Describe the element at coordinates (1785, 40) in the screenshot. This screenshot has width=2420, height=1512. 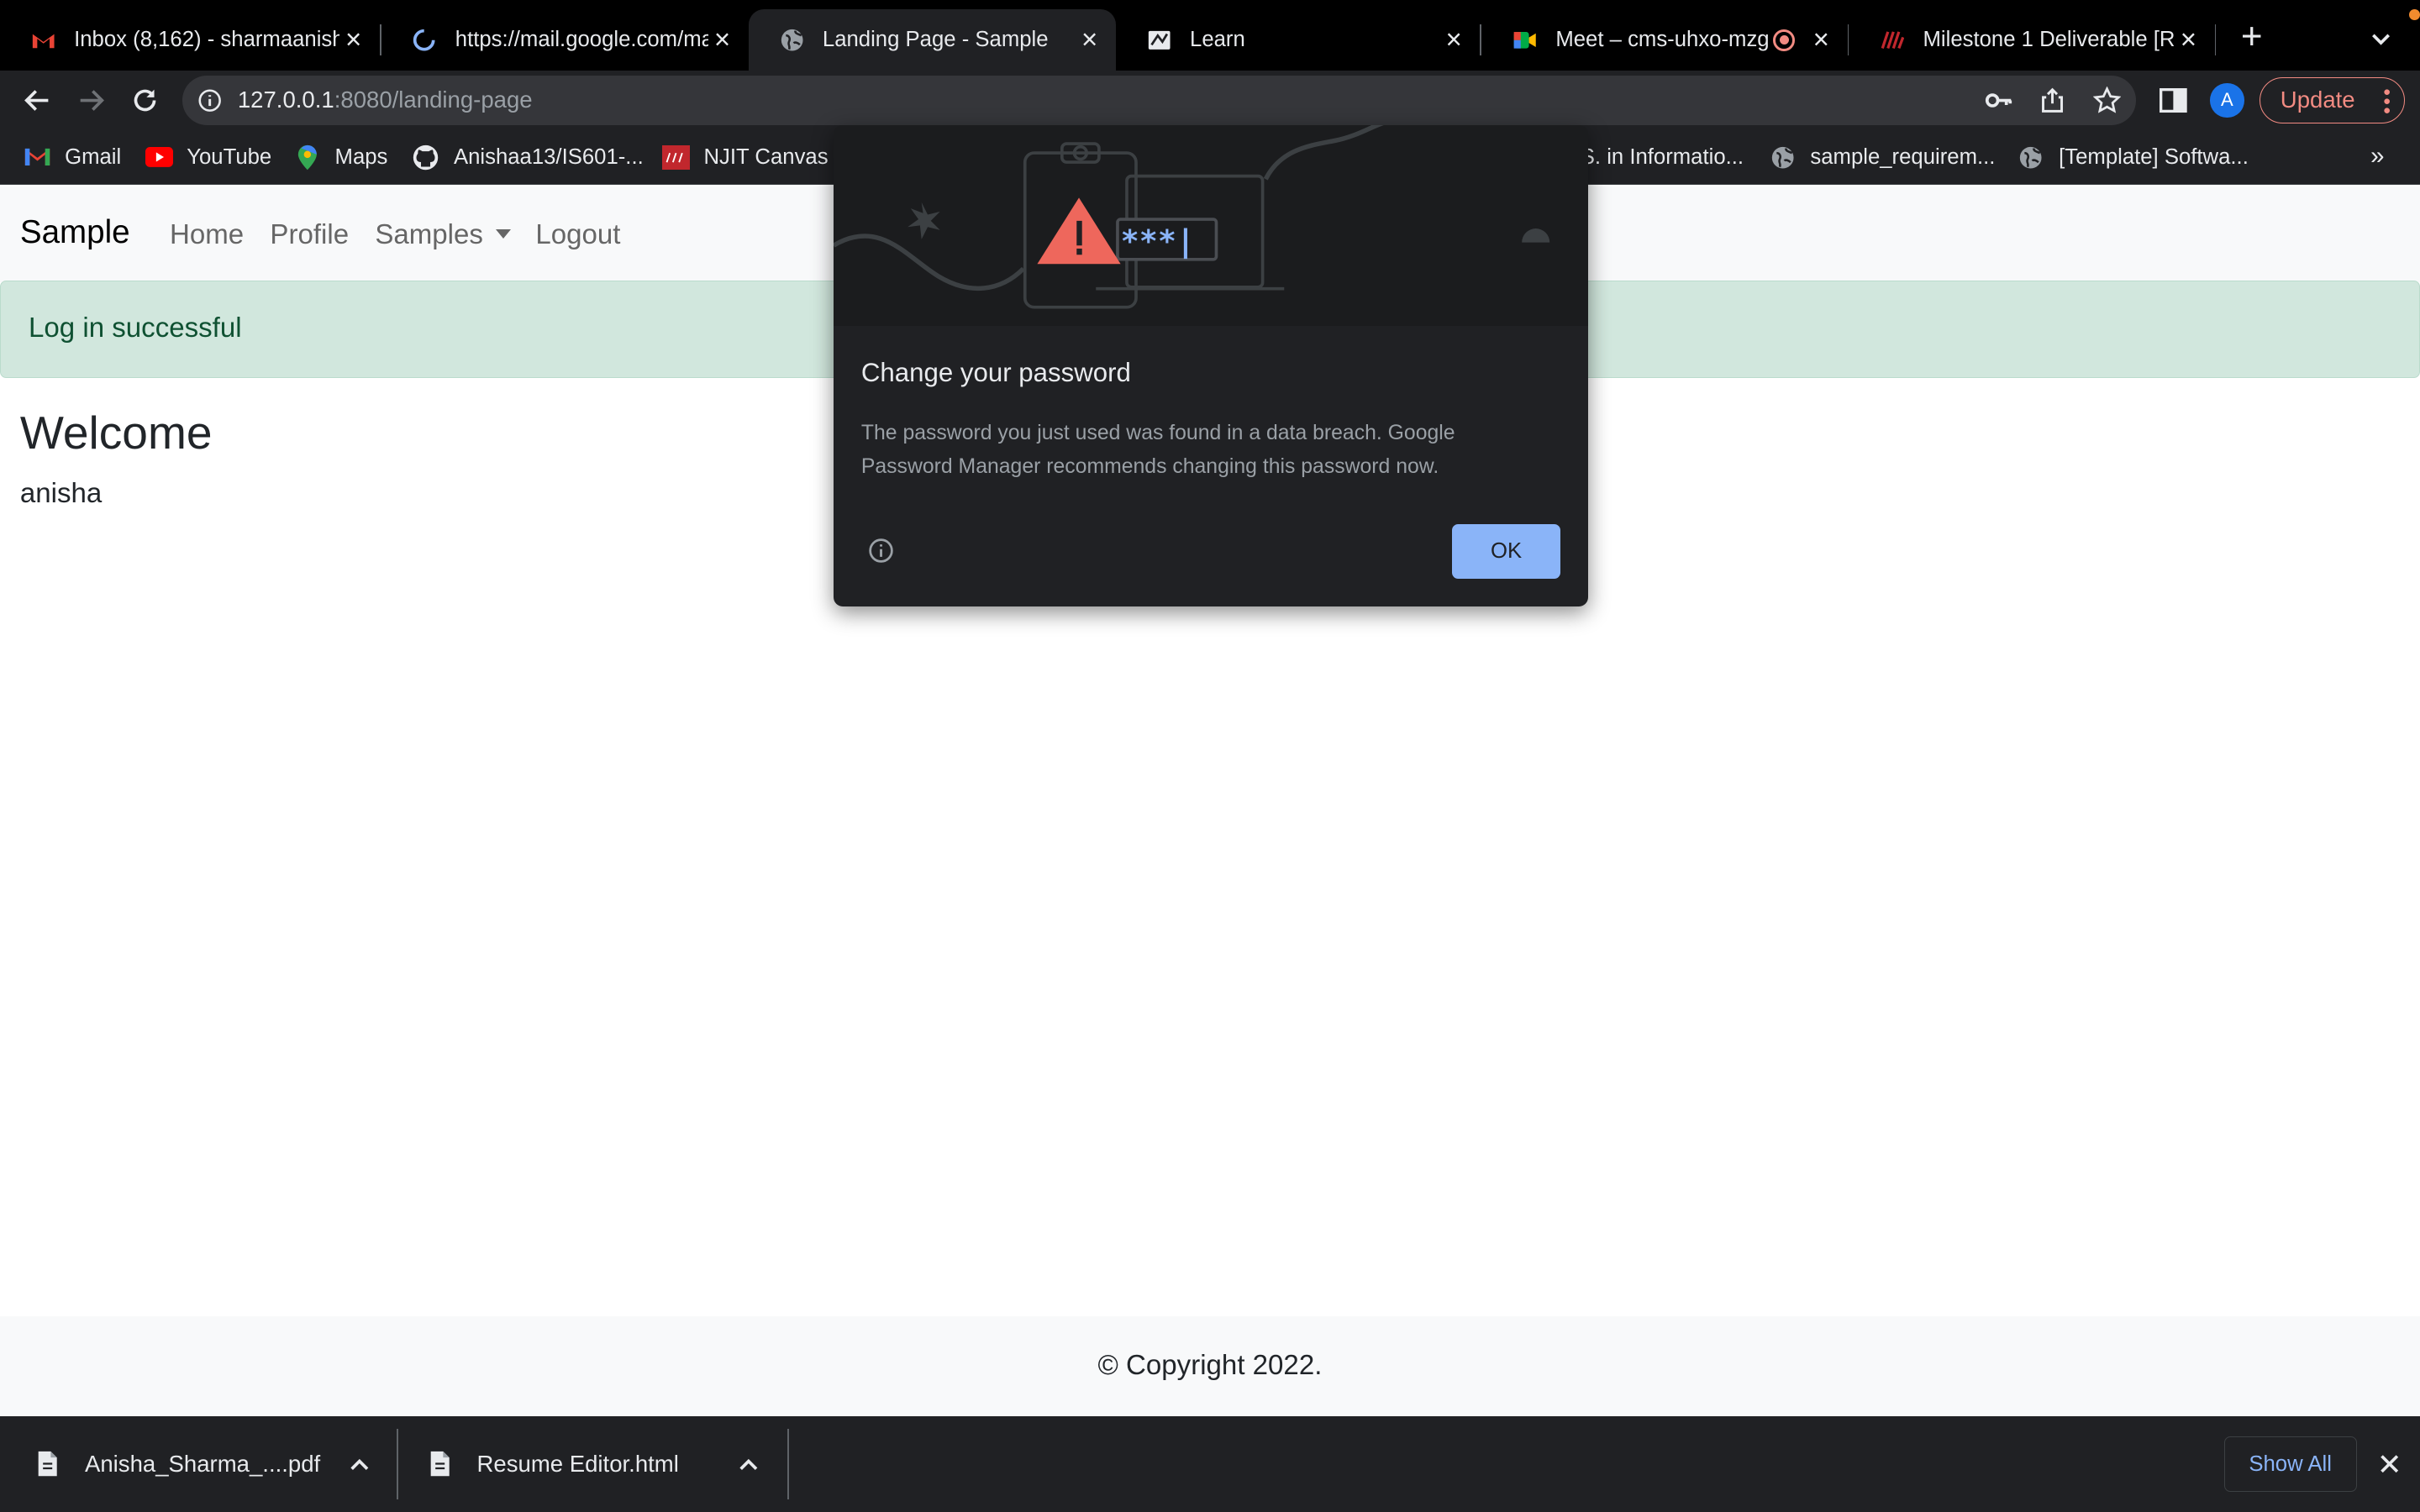
I see `recording-icon` at that location.